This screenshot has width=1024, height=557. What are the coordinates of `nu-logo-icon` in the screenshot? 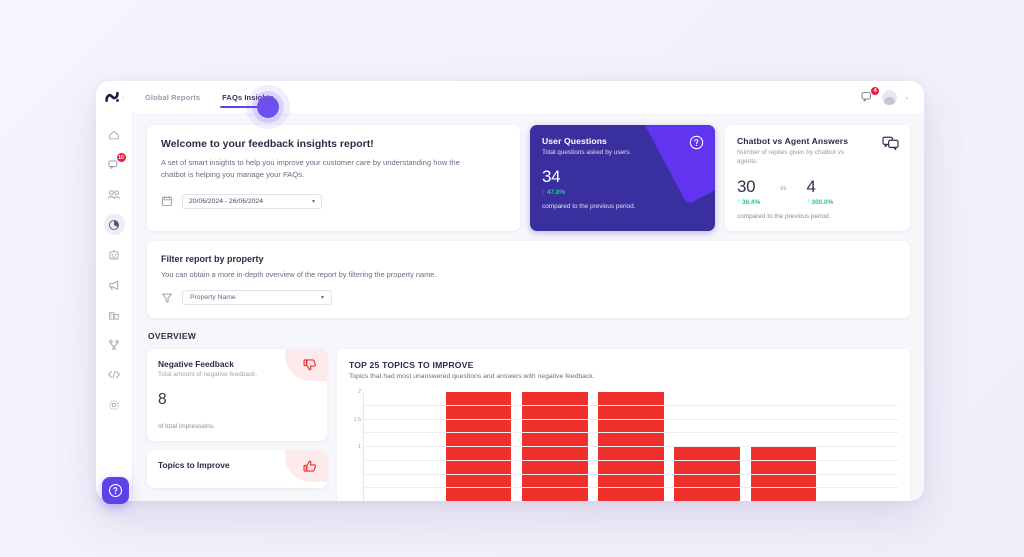 It's located at (112, 96).